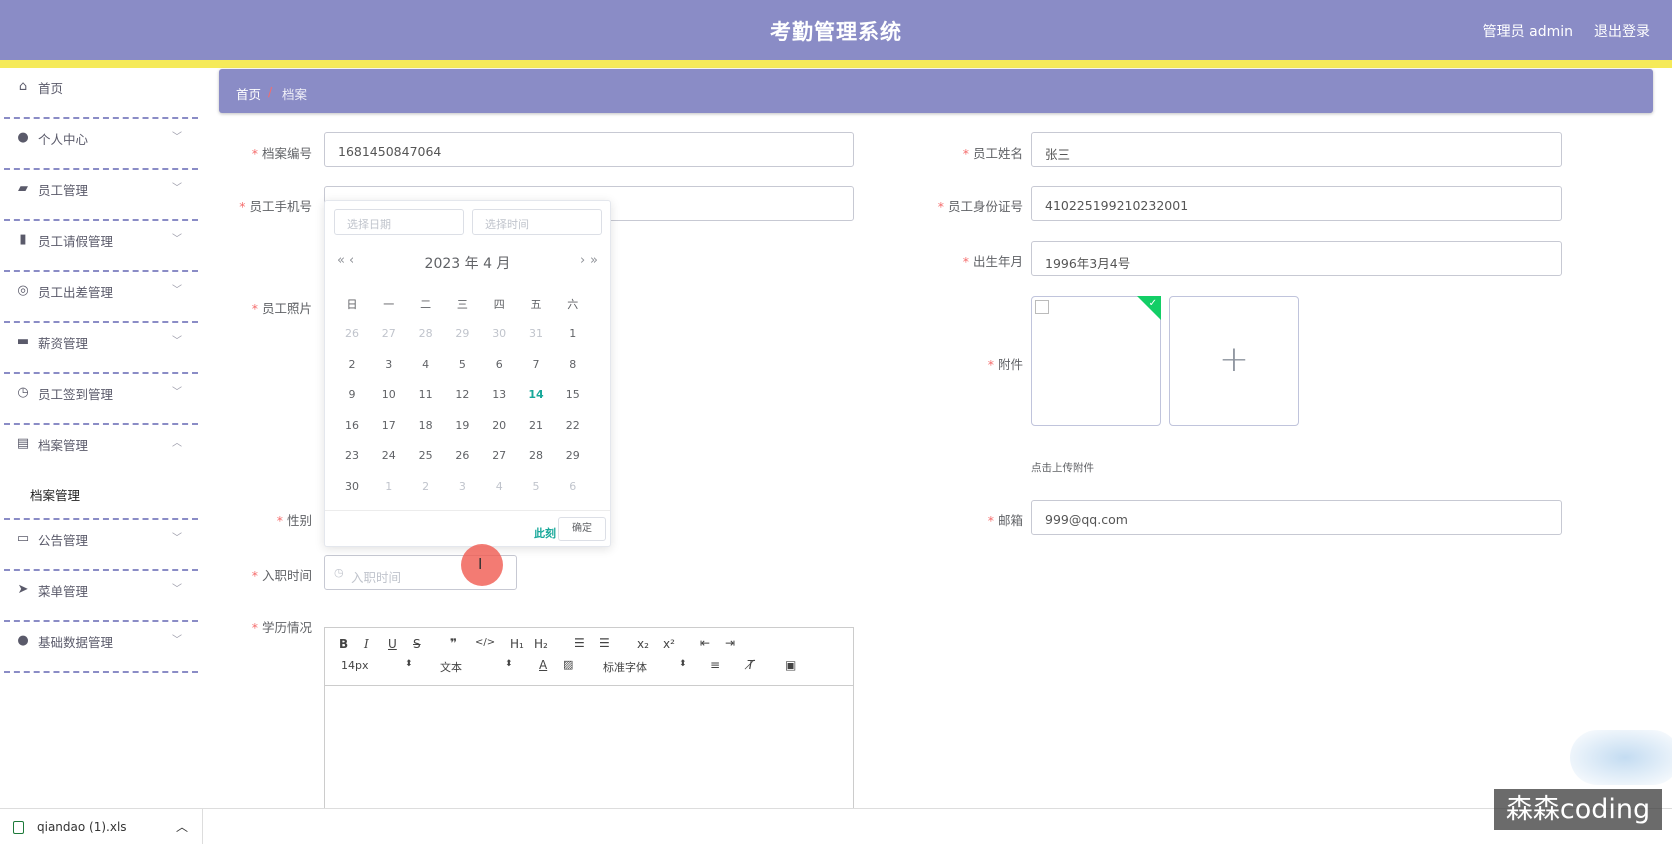 This screenshot has width=1672, height=844. I want to click on calendar-day: 17, so click(389, 425).